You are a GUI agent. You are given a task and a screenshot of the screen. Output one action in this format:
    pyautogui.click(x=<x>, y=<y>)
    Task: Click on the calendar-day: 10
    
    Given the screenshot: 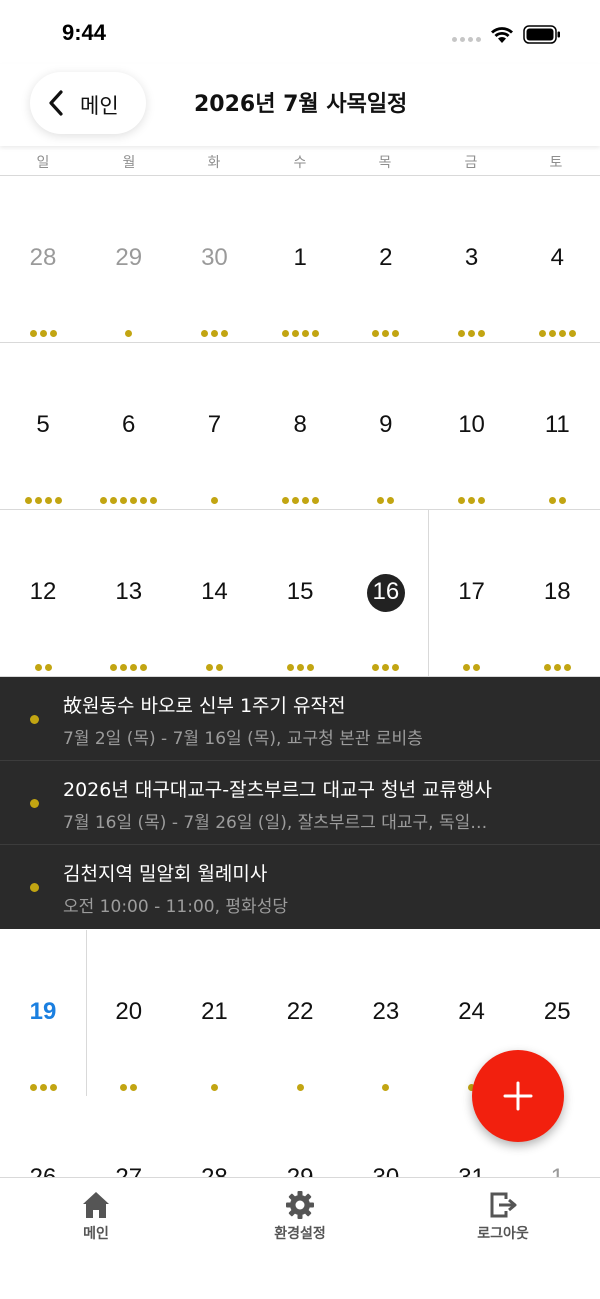 What is the action you would take?
    pyautogui.click(x=472, y=426)
    